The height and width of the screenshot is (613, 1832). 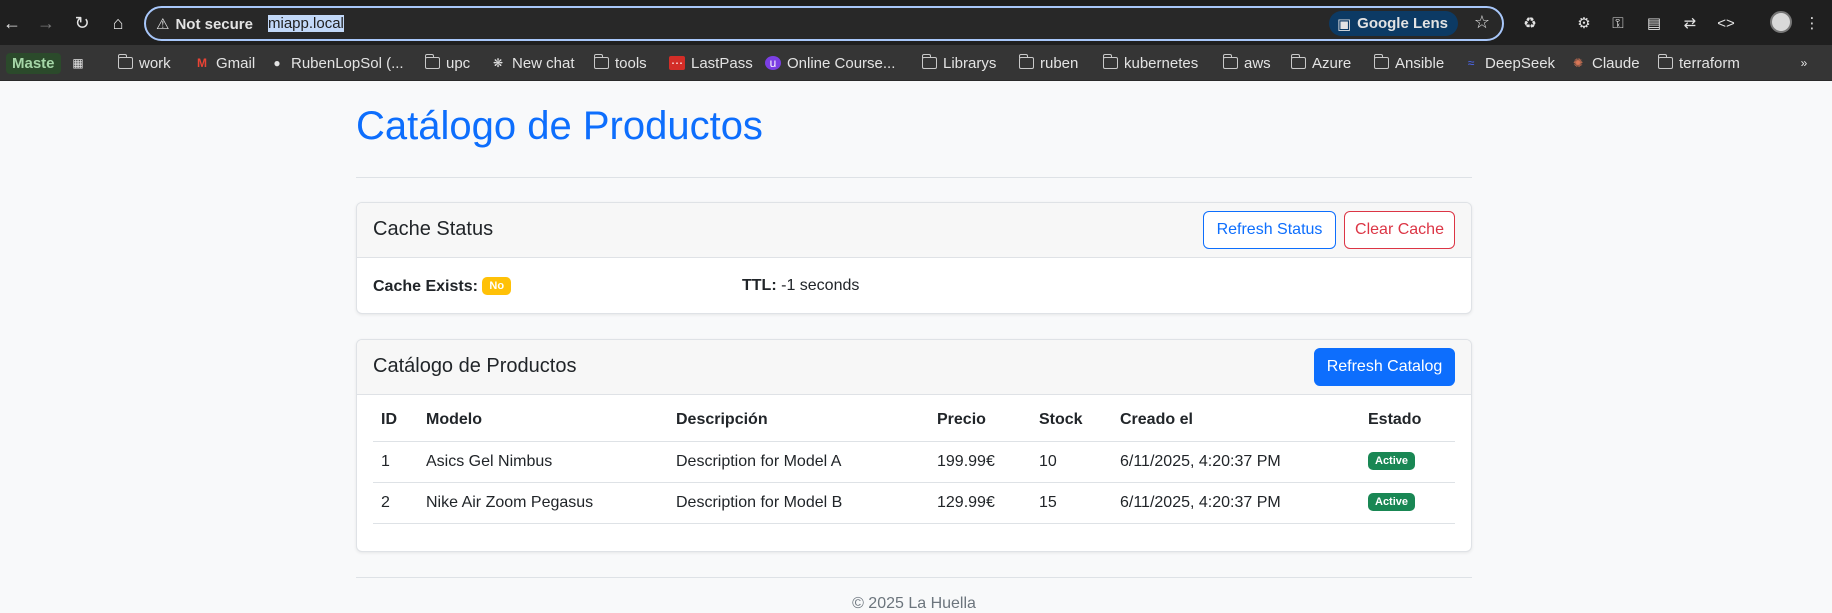 I want to click on footer-text: © 2025 La Huella, so click(x=914, y=603).